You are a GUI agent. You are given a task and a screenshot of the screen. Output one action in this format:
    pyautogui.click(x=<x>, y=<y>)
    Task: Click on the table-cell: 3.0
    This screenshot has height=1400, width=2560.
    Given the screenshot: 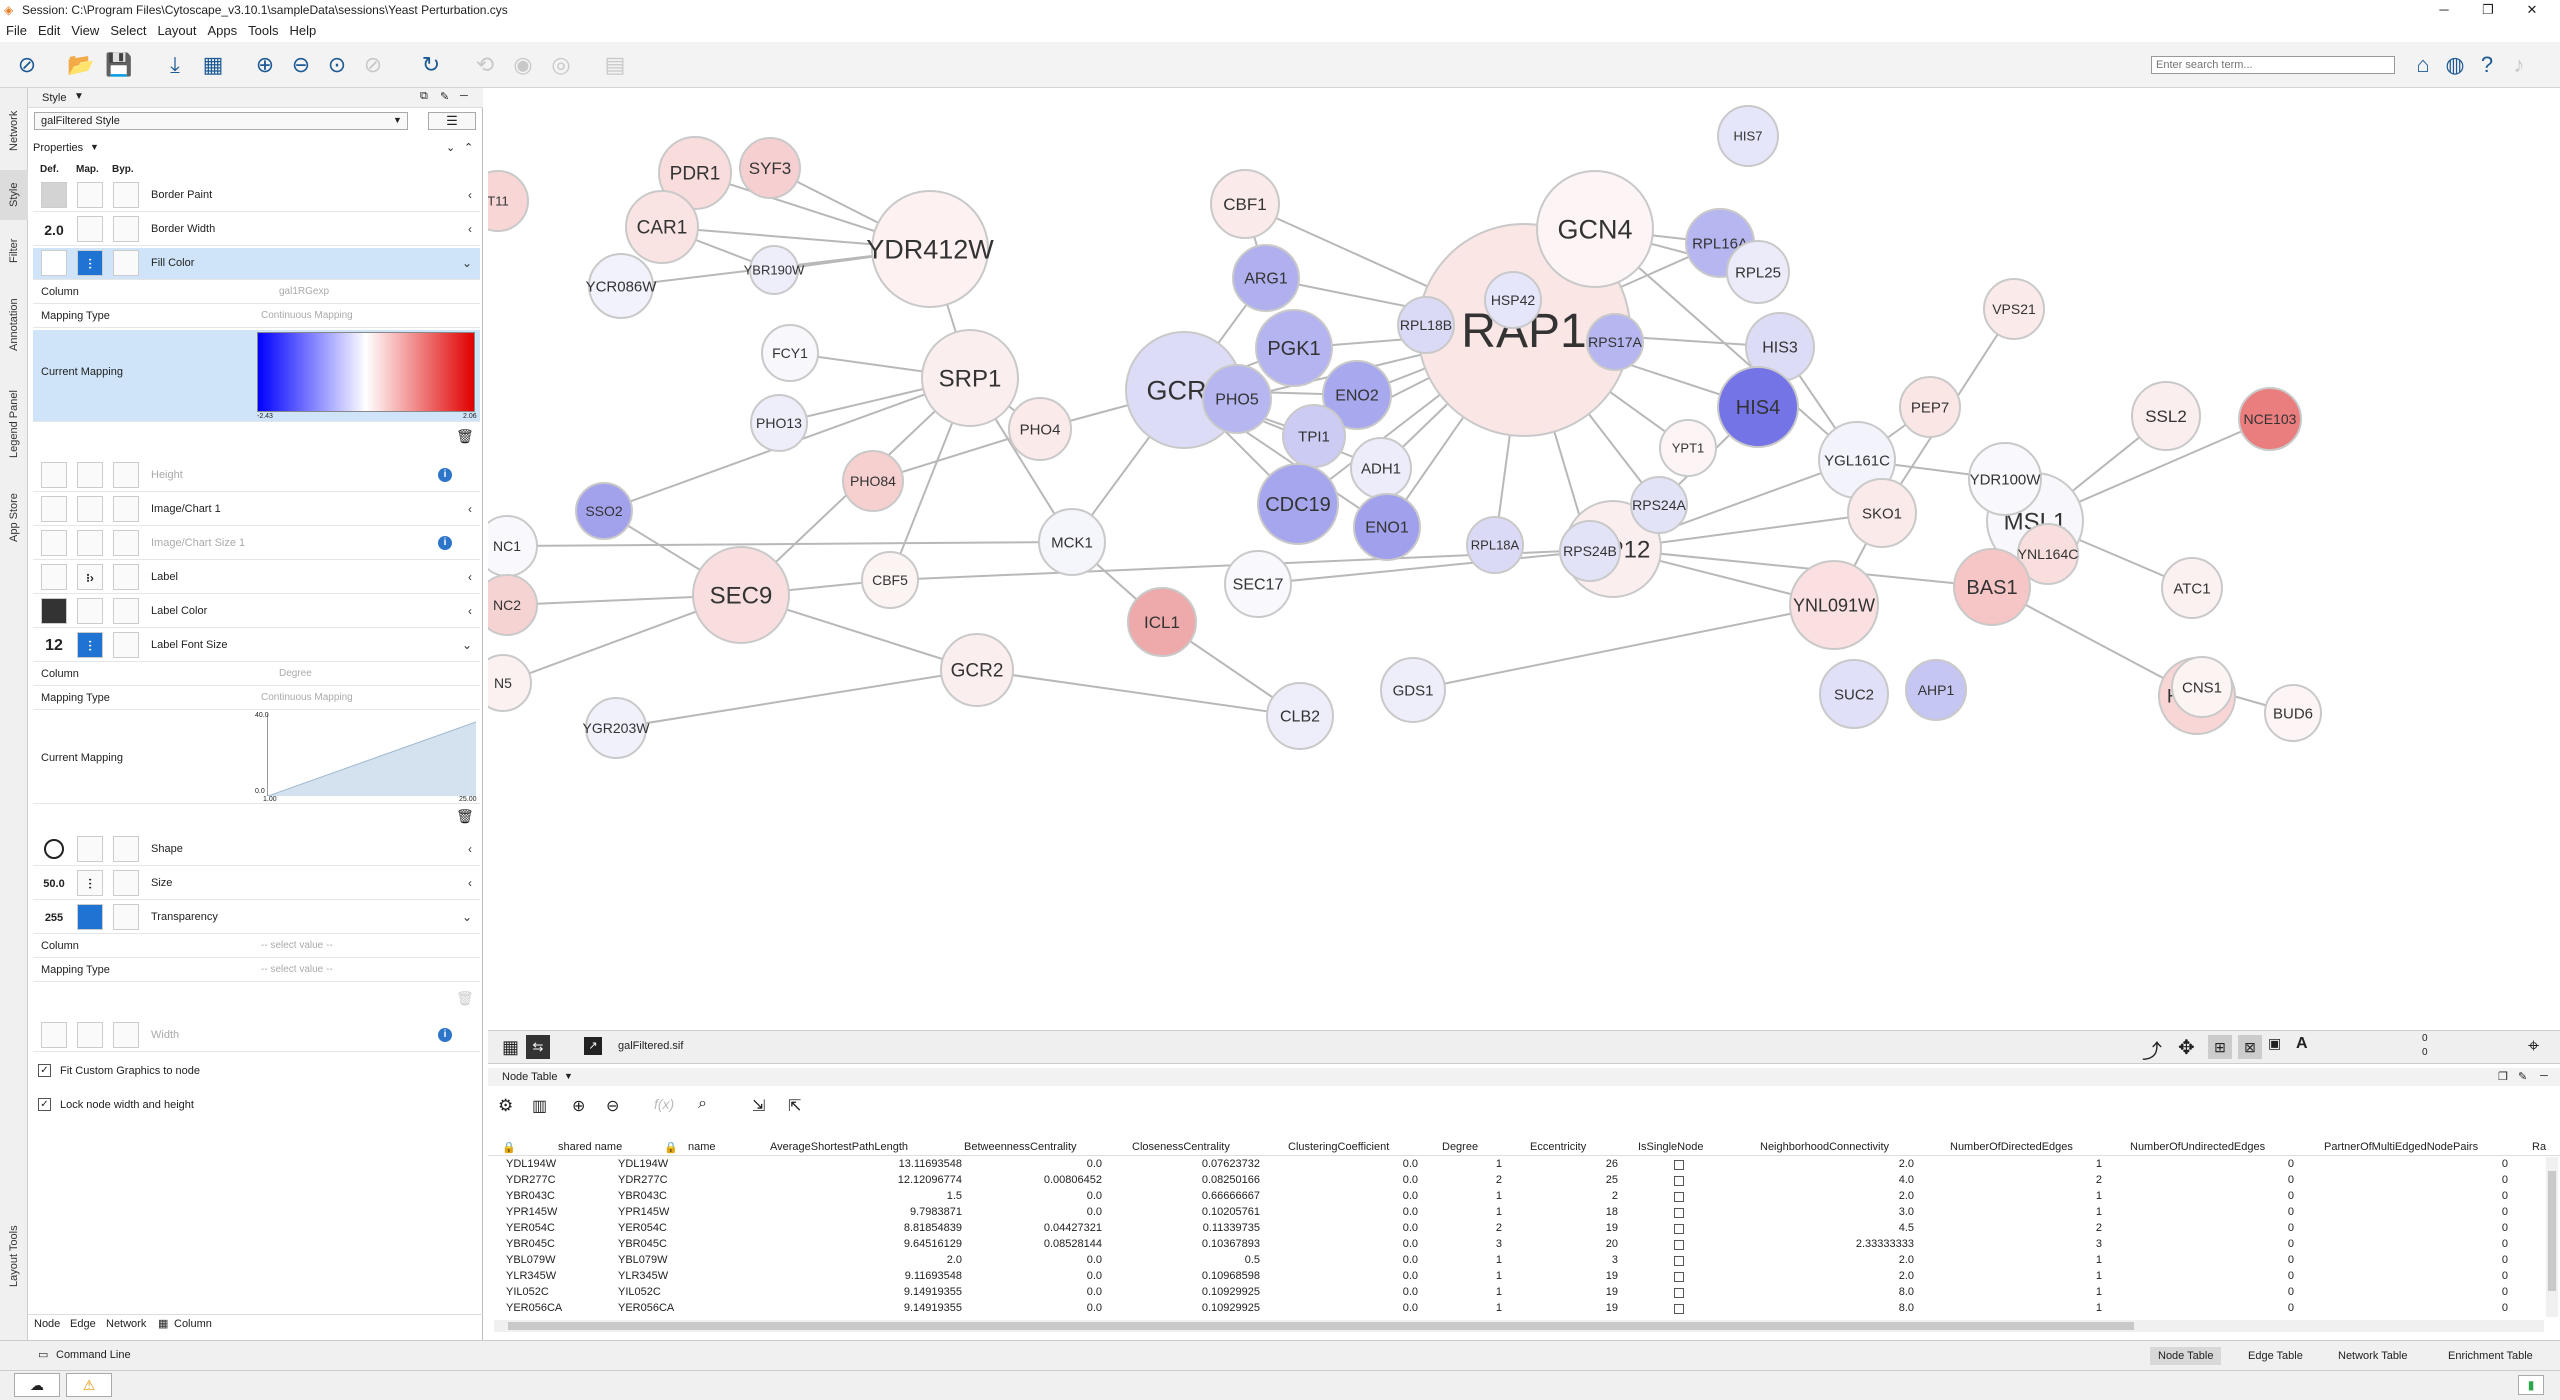 What is the action you would take?
    pyautogui.click(x=1859, y=1212)
    